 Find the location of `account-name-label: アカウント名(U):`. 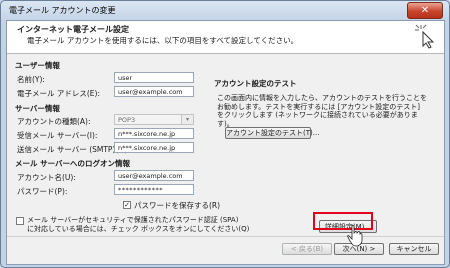

account-name-label: アカウント名(U): is located at coordinates (46, 177).